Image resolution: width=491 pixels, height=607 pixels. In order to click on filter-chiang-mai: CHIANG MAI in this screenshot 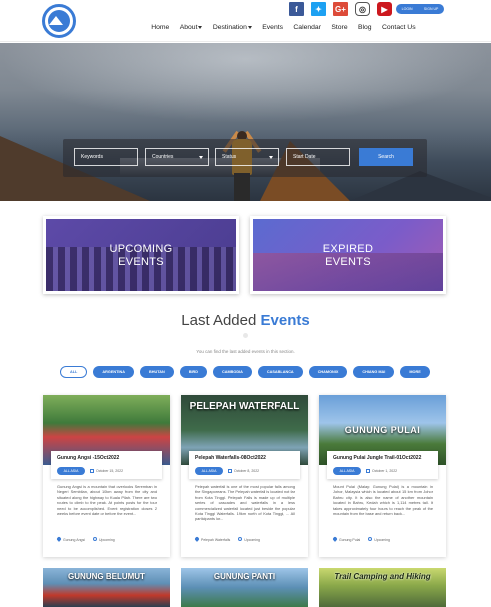, I will do `click(374, 372)`.